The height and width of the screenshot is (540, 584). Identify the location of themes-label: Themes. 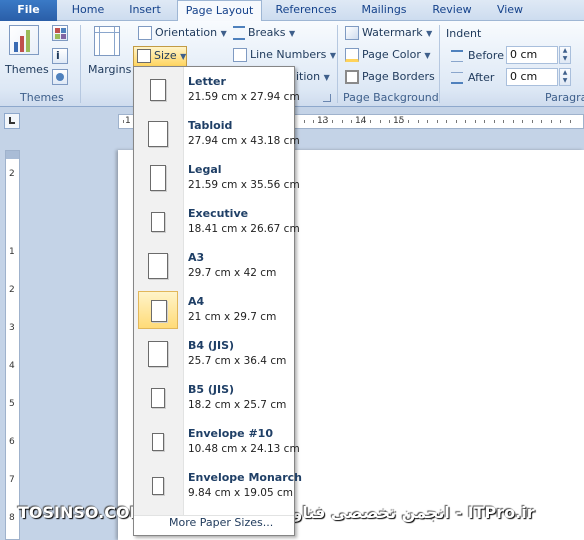
(27, 69).